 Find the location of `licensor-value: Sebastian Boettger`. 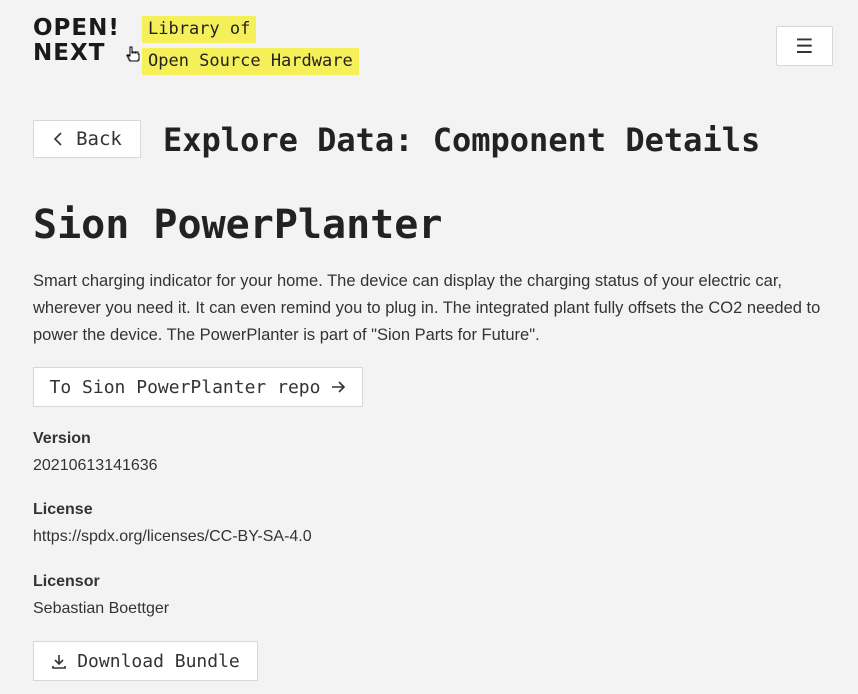

licensor-value: Sebastian Boettger is located at coordinates (101, 608).